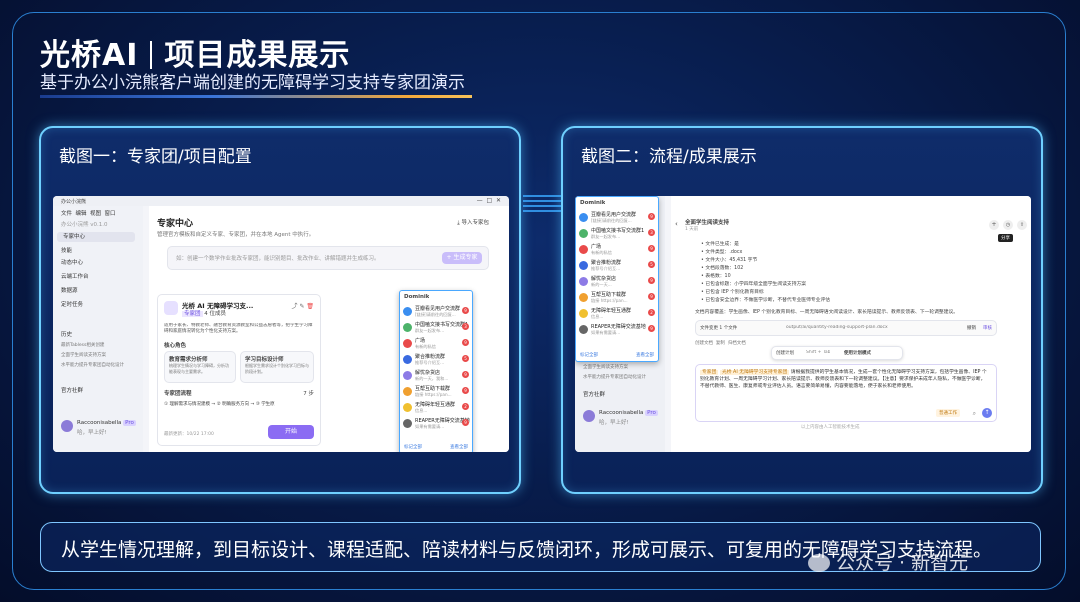 This screenshot has width=1080, height=602. I want to click on pro-badge: Pro, so click(651, 413).